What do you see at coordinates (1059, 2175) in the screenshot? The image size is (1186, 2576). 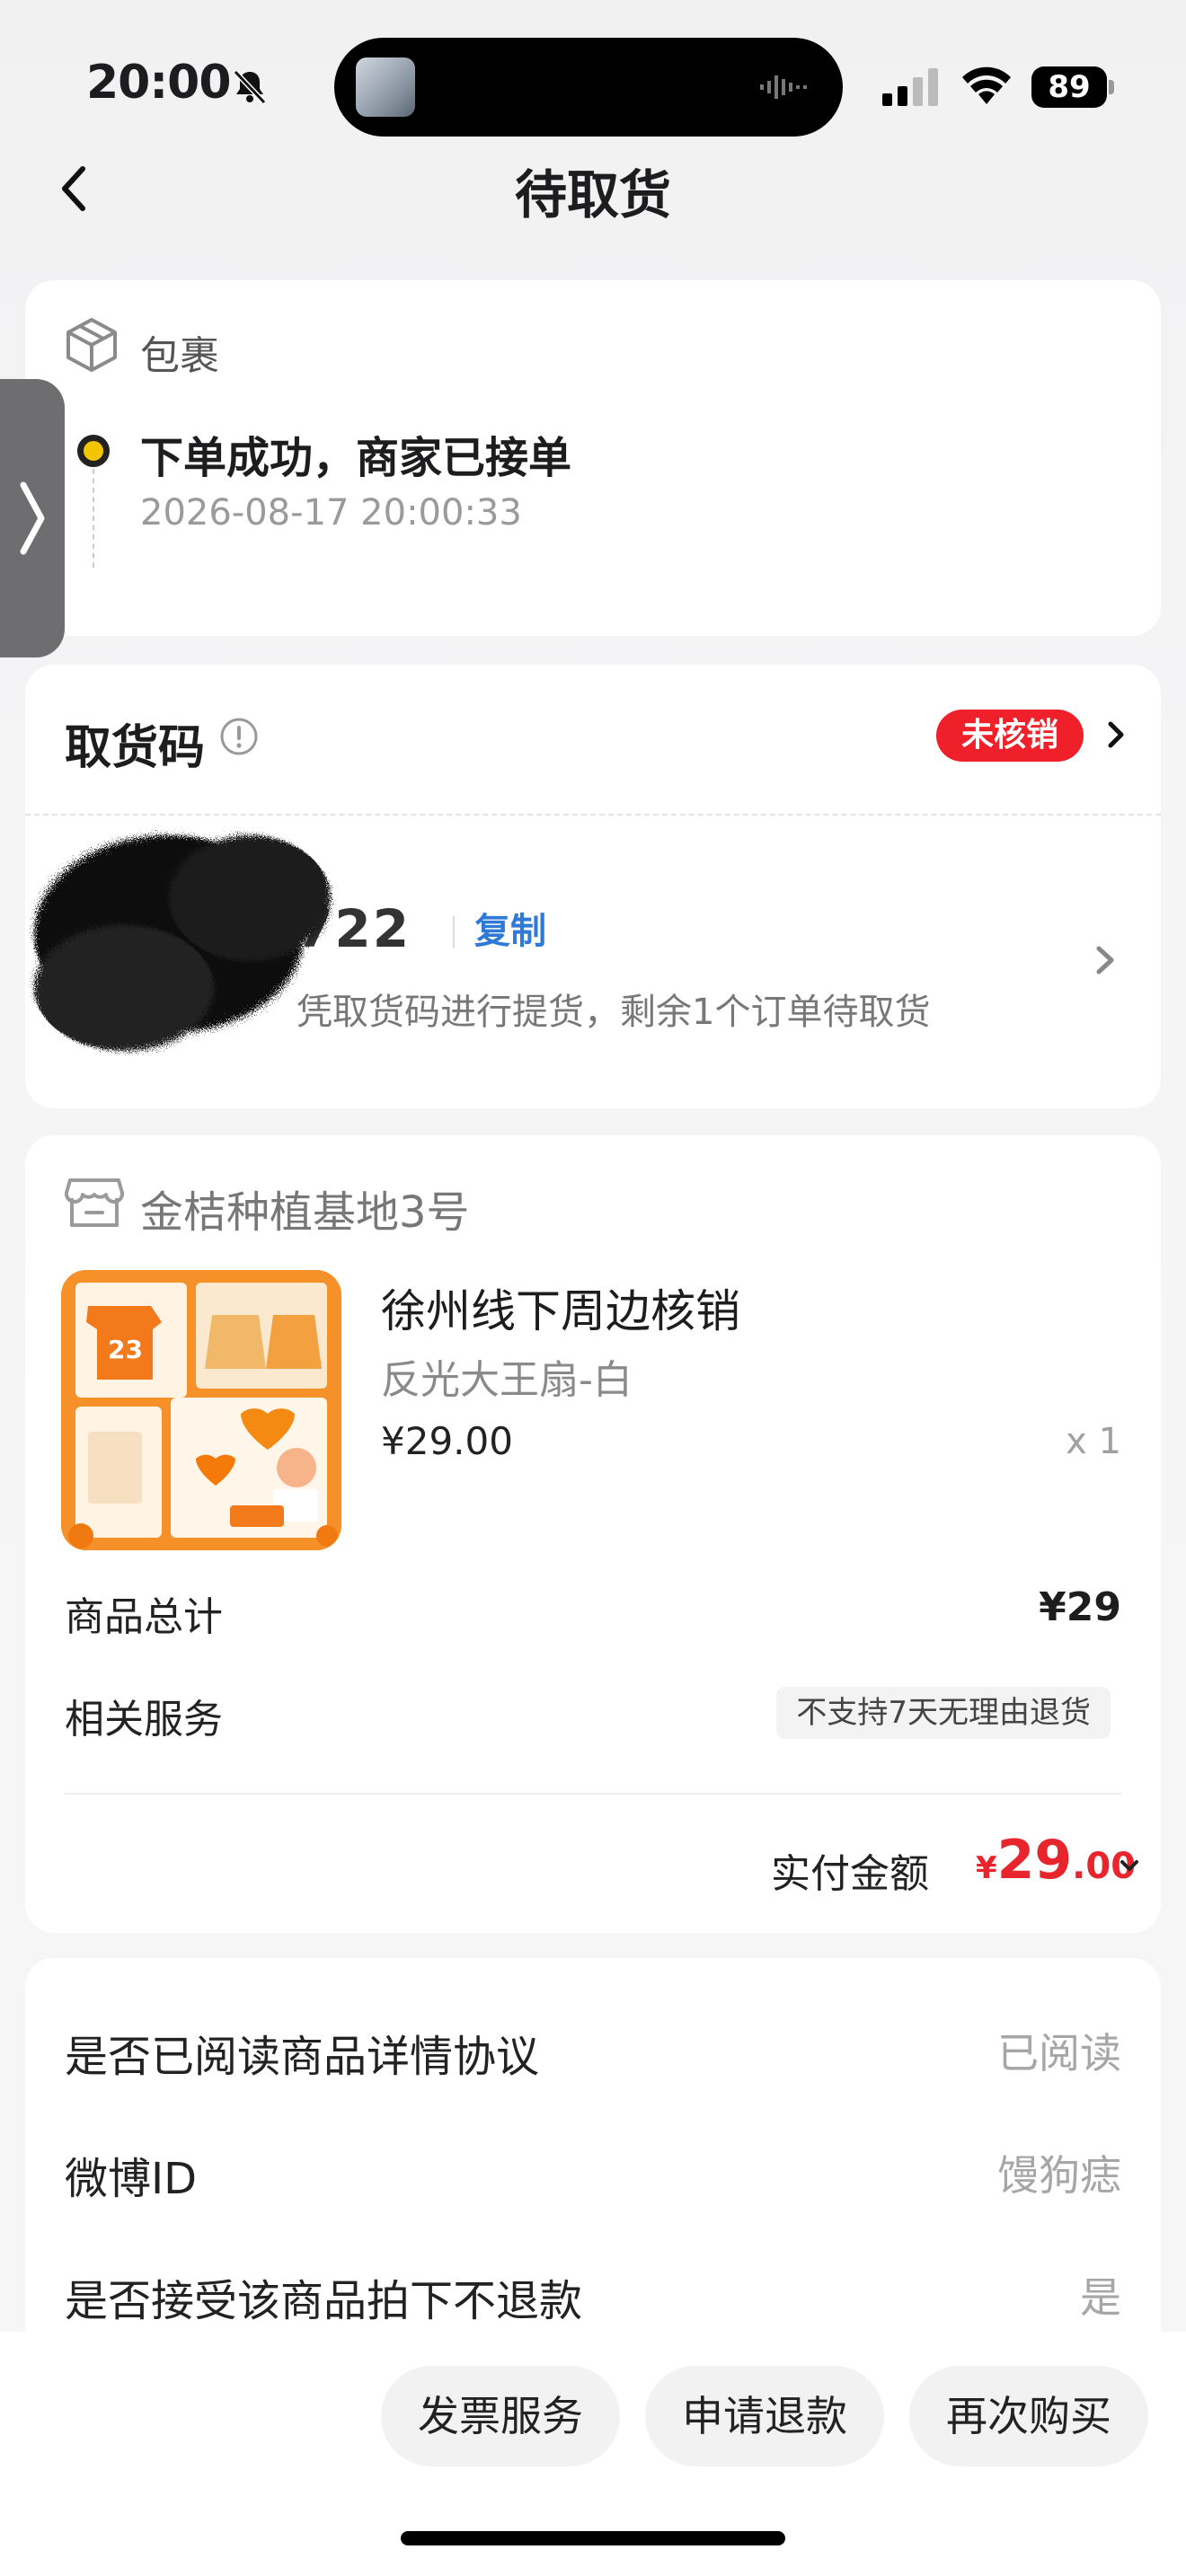 I see `info-value: 馒狗痣` at bounding box center [1059, 2175].